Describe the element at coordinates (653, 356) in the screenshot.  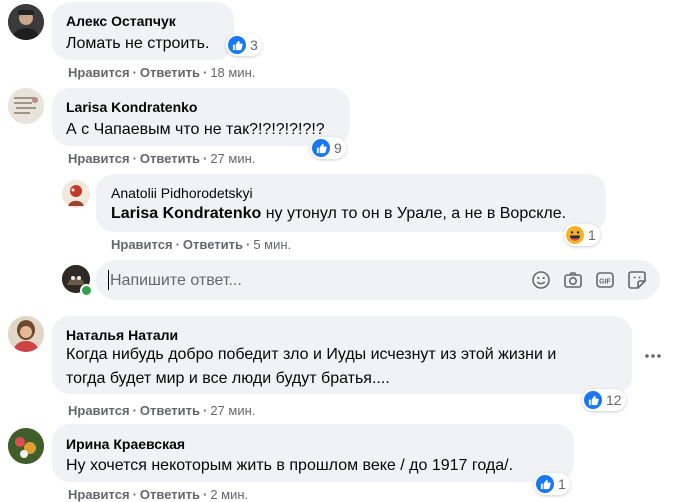
I see `more-options-icon` at that location.